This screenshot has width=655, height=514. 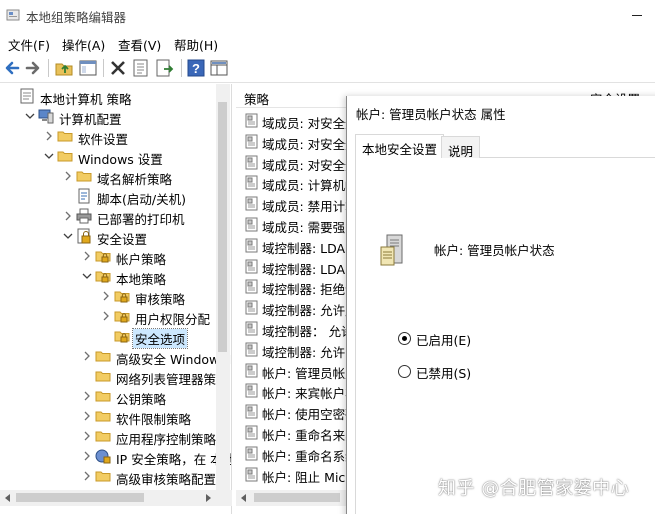 What do you see at coordinates (391, 250) in the screenshot?
I see `policy-server-icon` at bounding box center [391, 250].